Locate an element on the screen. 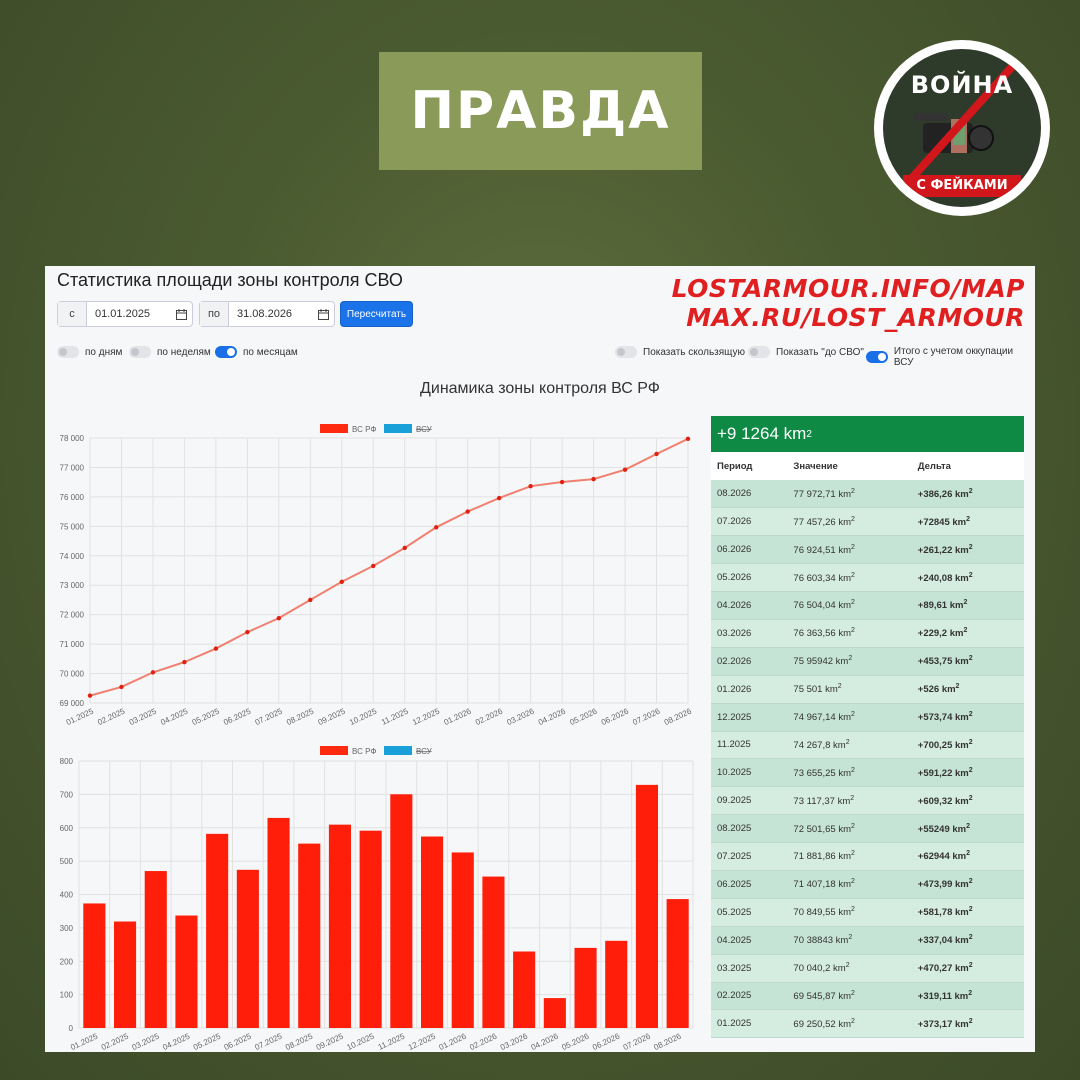 This screenshot has width=1080, height=1080. table-cell: 75 501 km2 is located at coordinates (849, 689).